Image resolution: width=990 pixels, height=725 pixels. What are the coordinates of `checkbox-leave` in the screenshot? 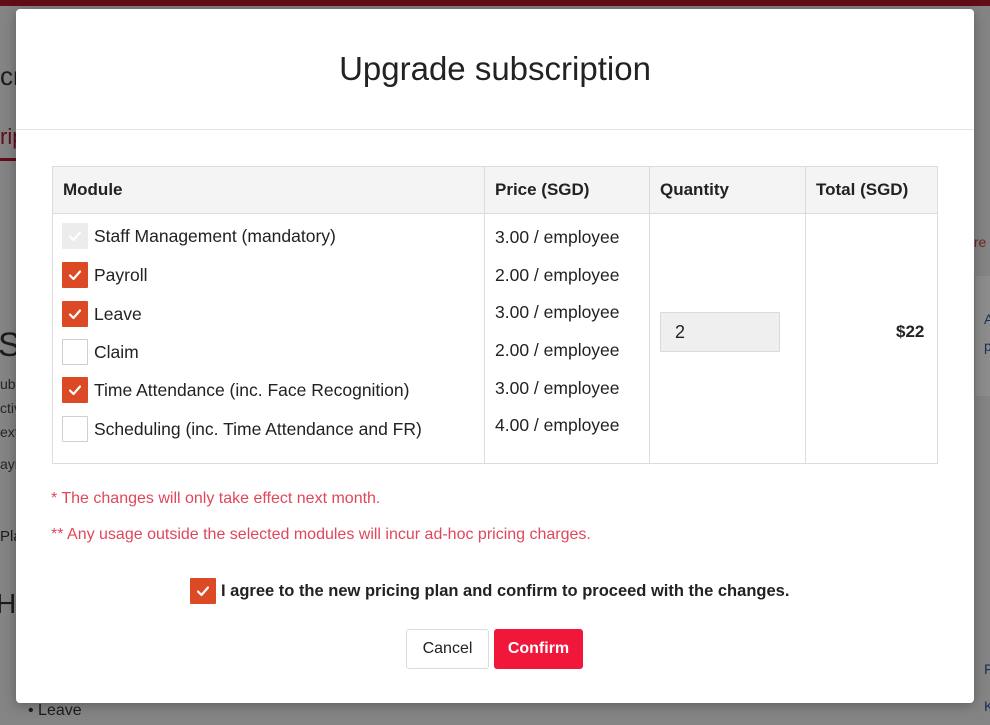 It's located at (75, 314).